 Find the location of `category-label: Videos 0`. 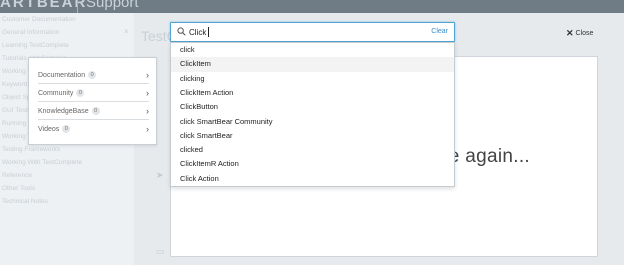

category-label: Videos 0 is located at coordinates (54, 129).